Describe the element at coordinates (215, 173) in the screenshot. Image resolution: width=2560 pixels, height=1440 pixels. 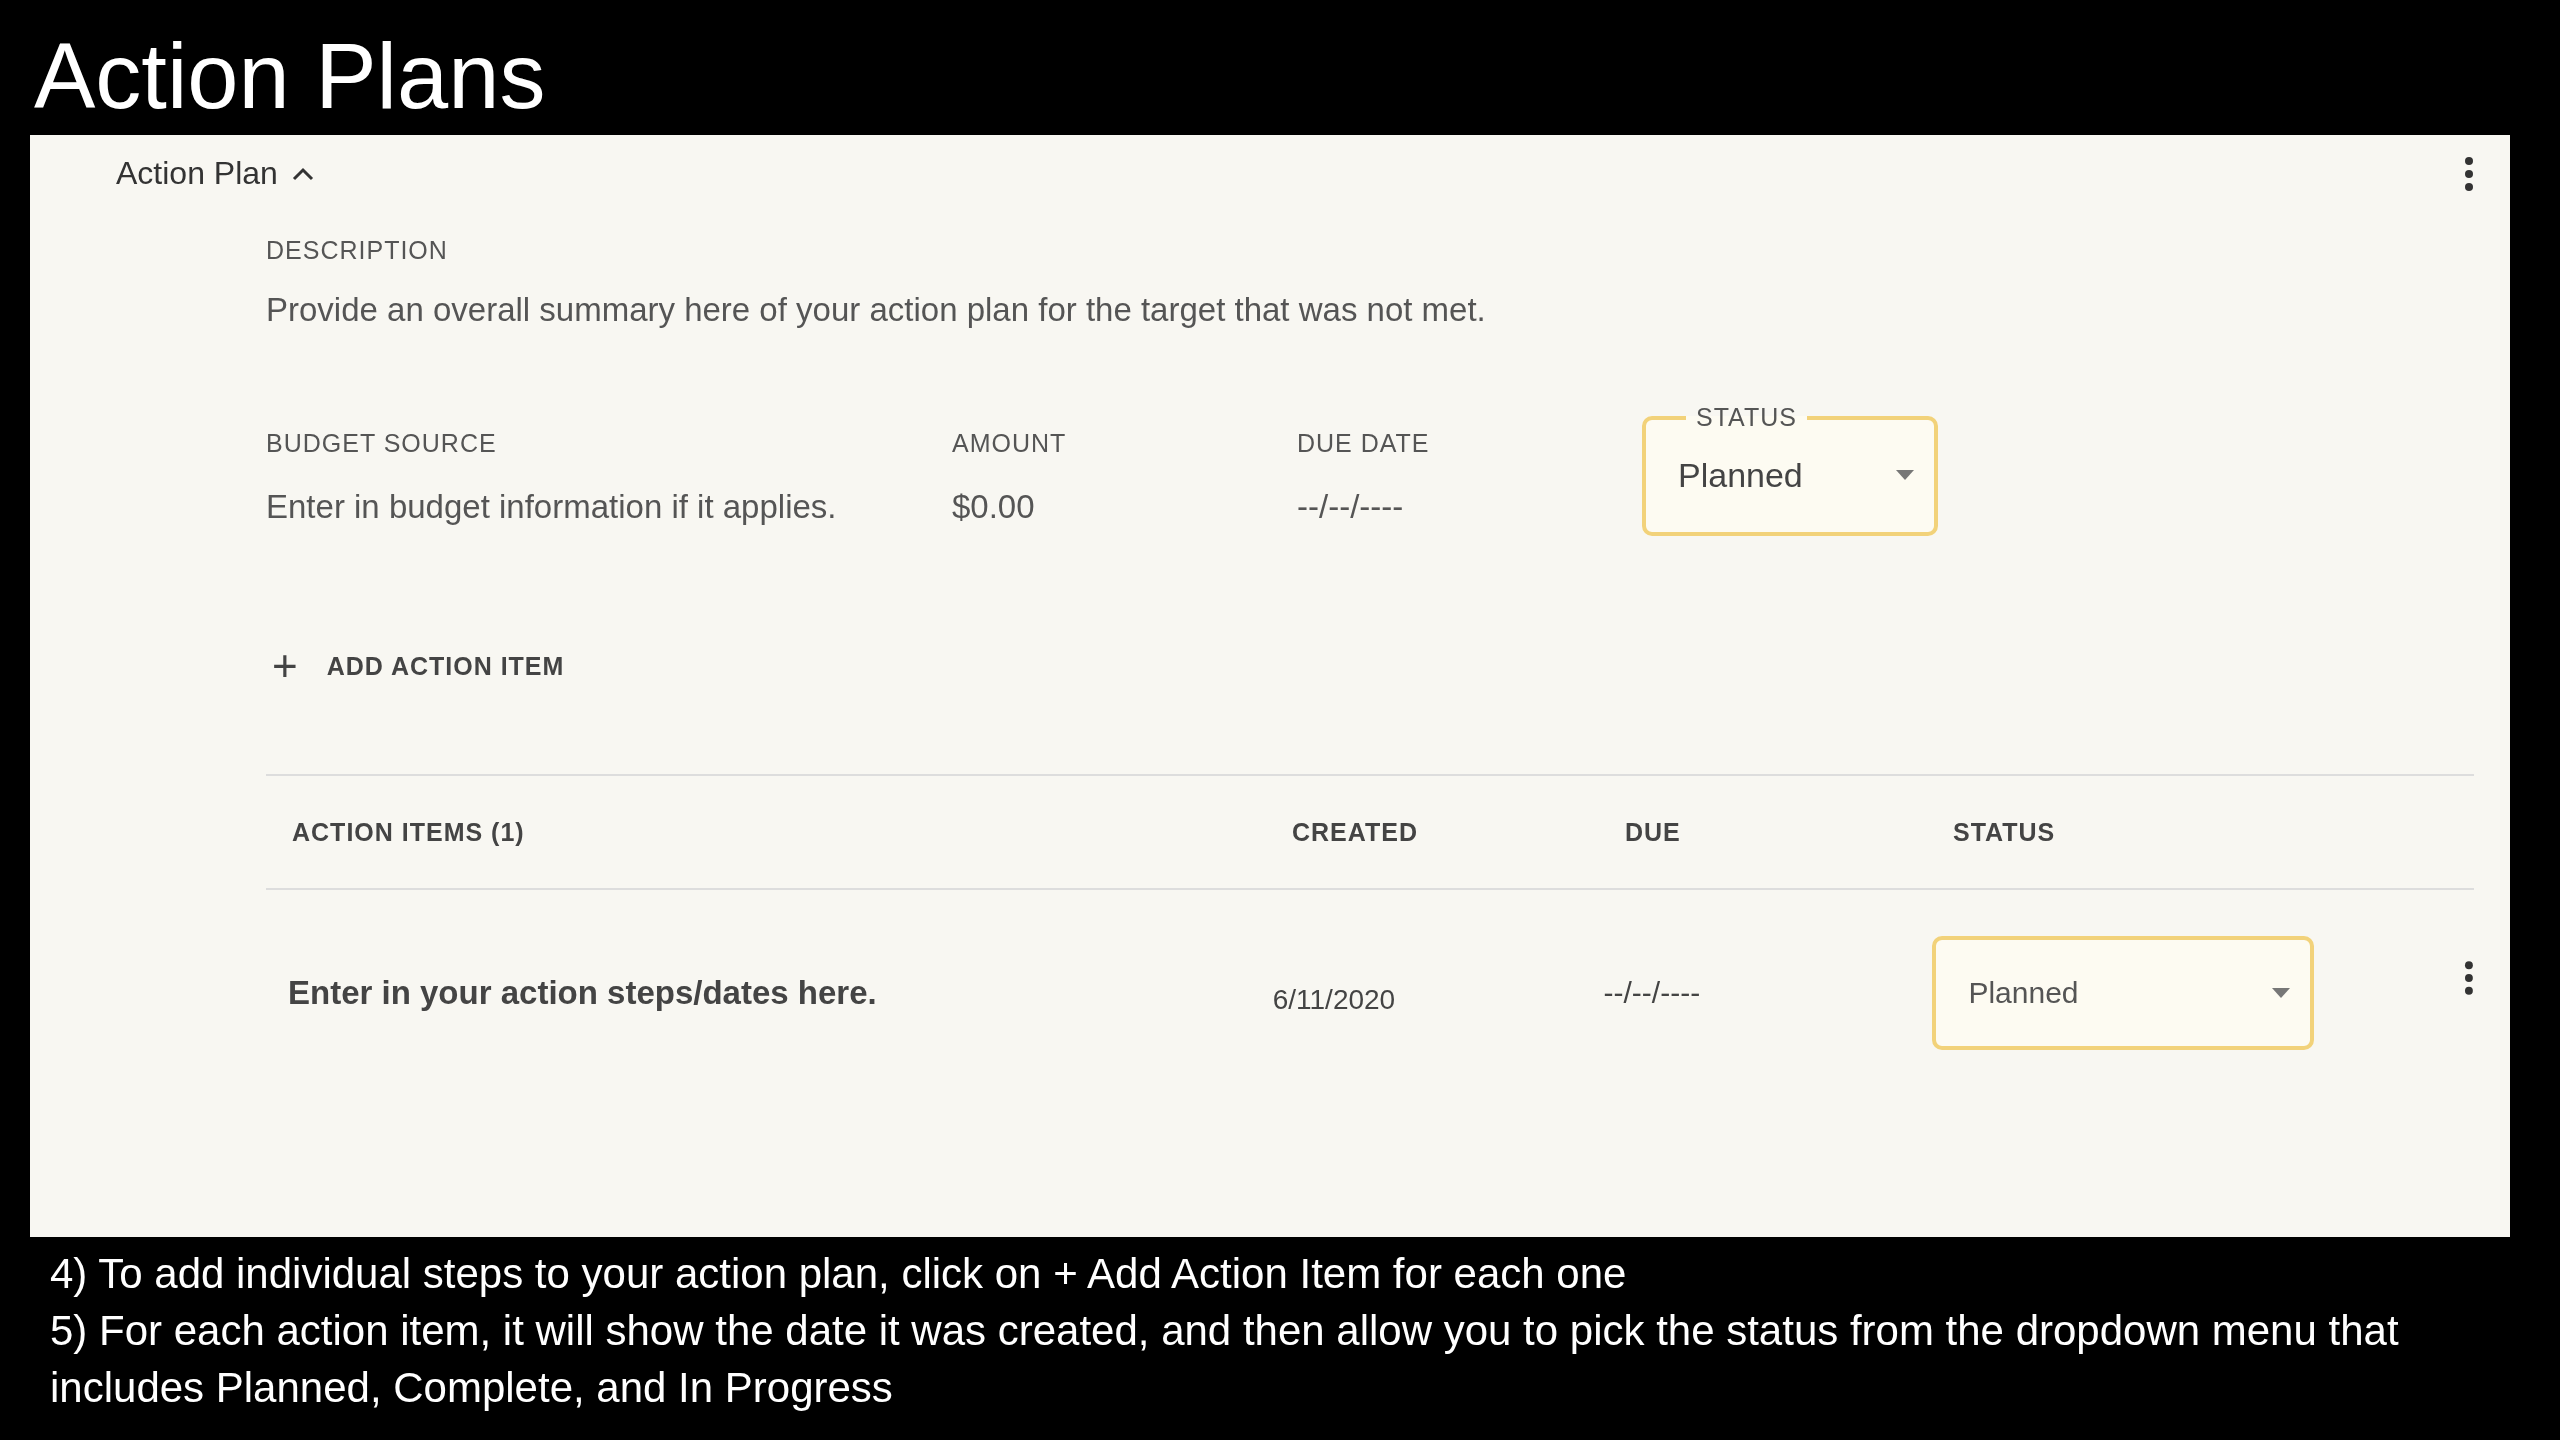
I see `action-plan-toggle: Action Plan` at that location.